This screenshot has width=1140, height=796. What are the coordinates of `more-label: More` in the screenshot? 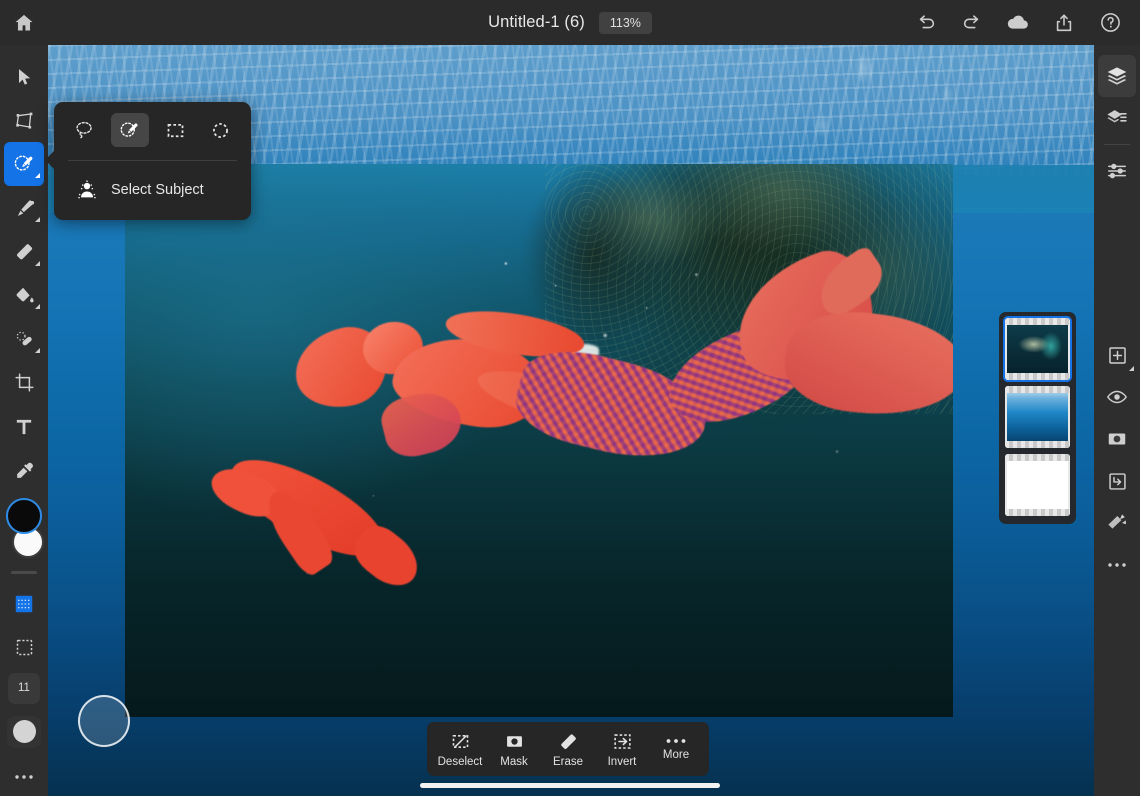 It's located at (676, 755).